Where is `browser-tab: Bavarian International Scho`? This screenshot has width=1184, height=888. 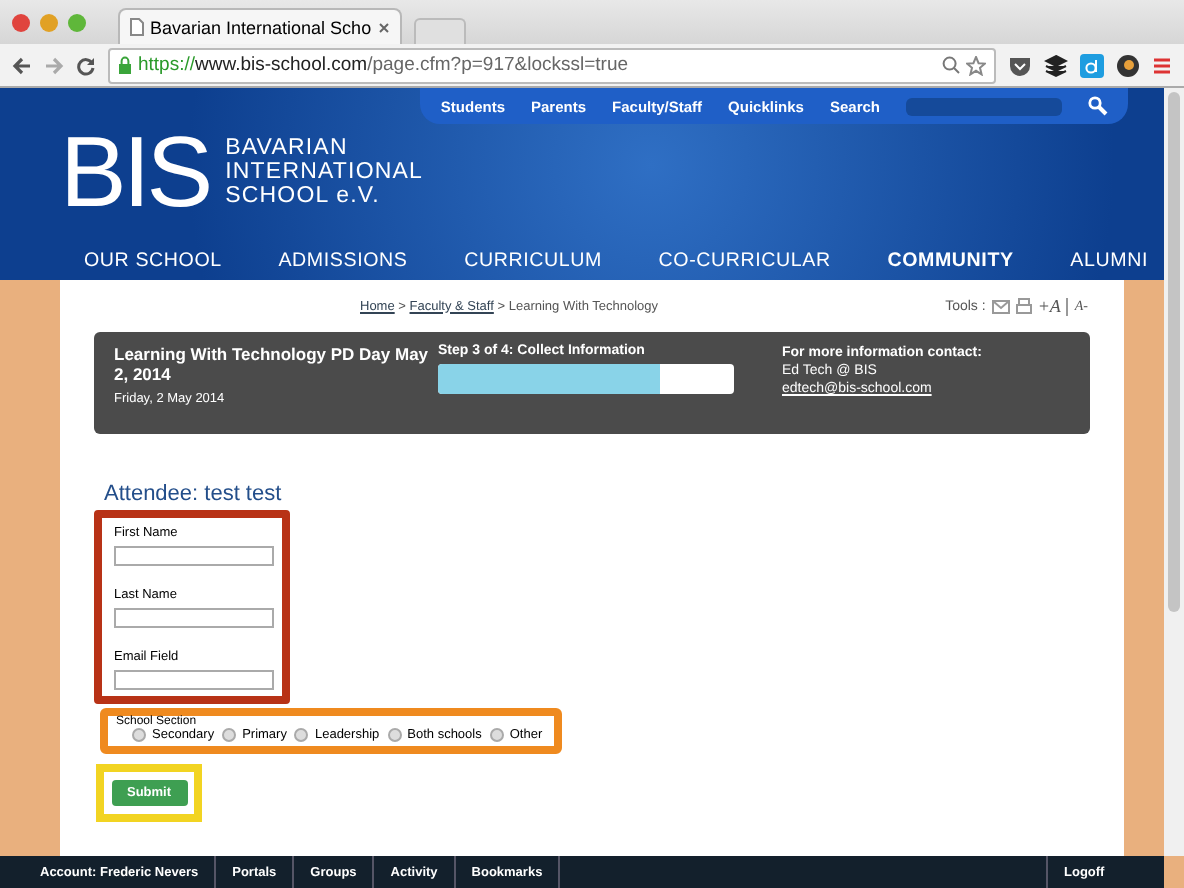
browser-tab: Bavarian International Scho is located at coordinates (260, 26).